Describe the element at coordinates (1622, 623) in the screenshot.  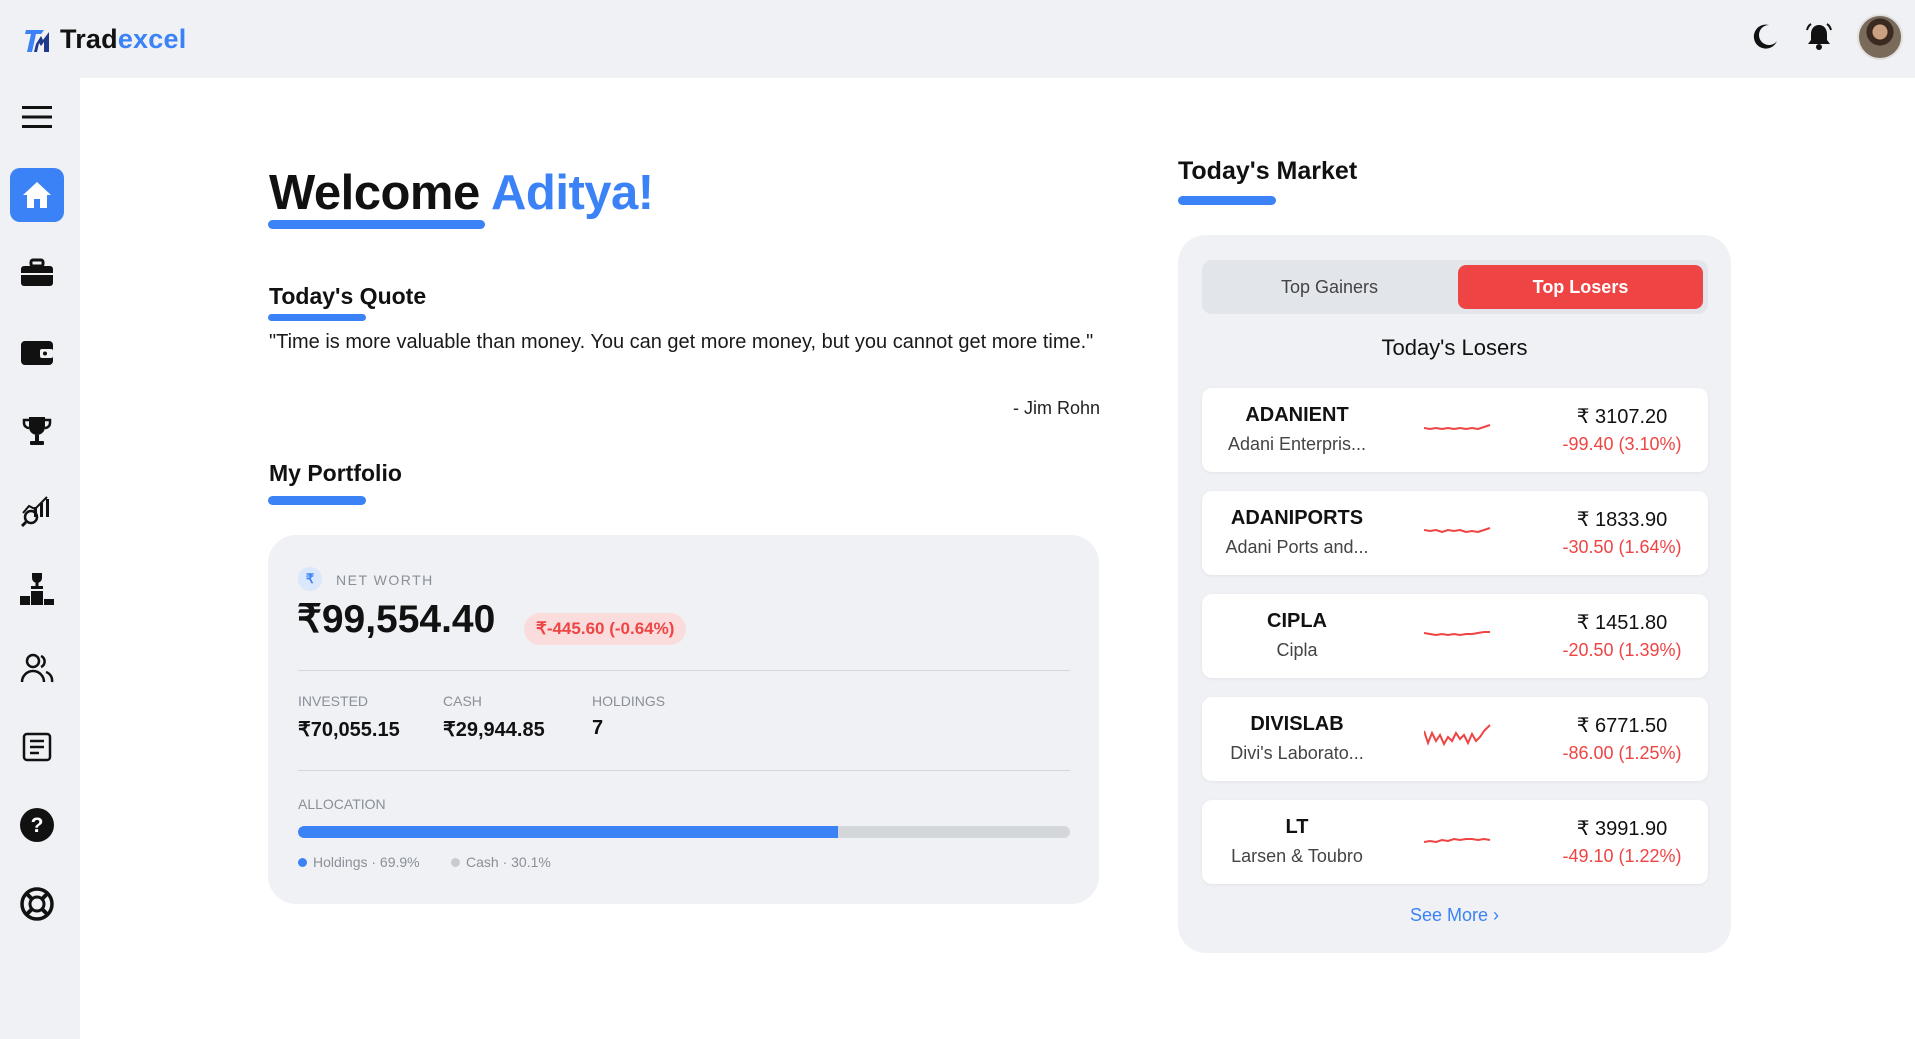
I see `stock-price: ₹ 1451.80` at that location.